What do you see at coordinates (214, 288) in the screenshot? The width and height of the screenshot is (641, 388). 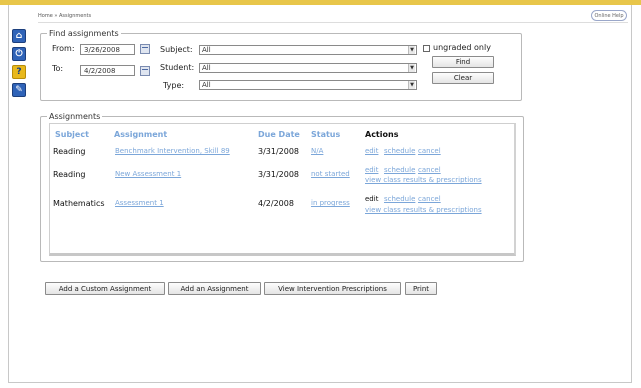 I see `add-assignment-button: Add an Assignment` at bounding box center [214, 288].